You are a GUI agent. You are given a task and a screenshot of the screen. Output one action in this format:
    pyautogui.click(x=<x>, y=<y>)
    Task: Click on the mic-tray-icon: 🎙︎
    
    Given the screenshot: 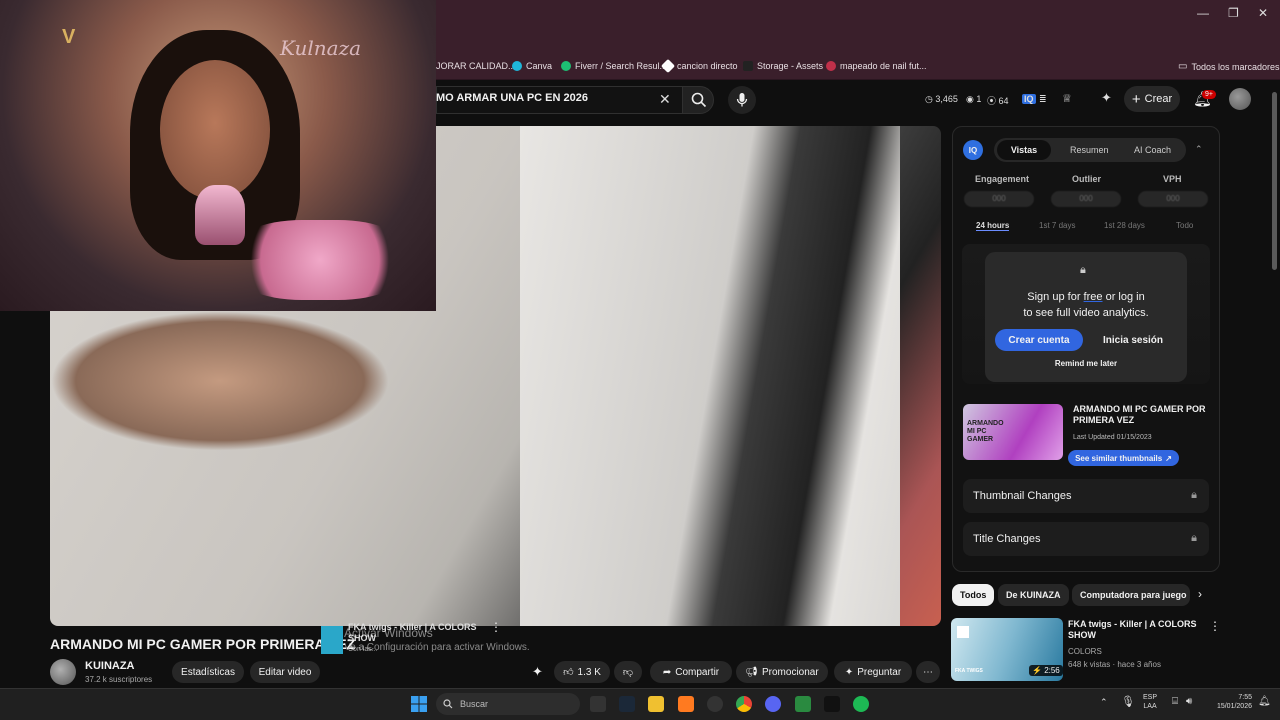 What is the action you would take?
    pyautogui.click(x=1128, y=701)
    